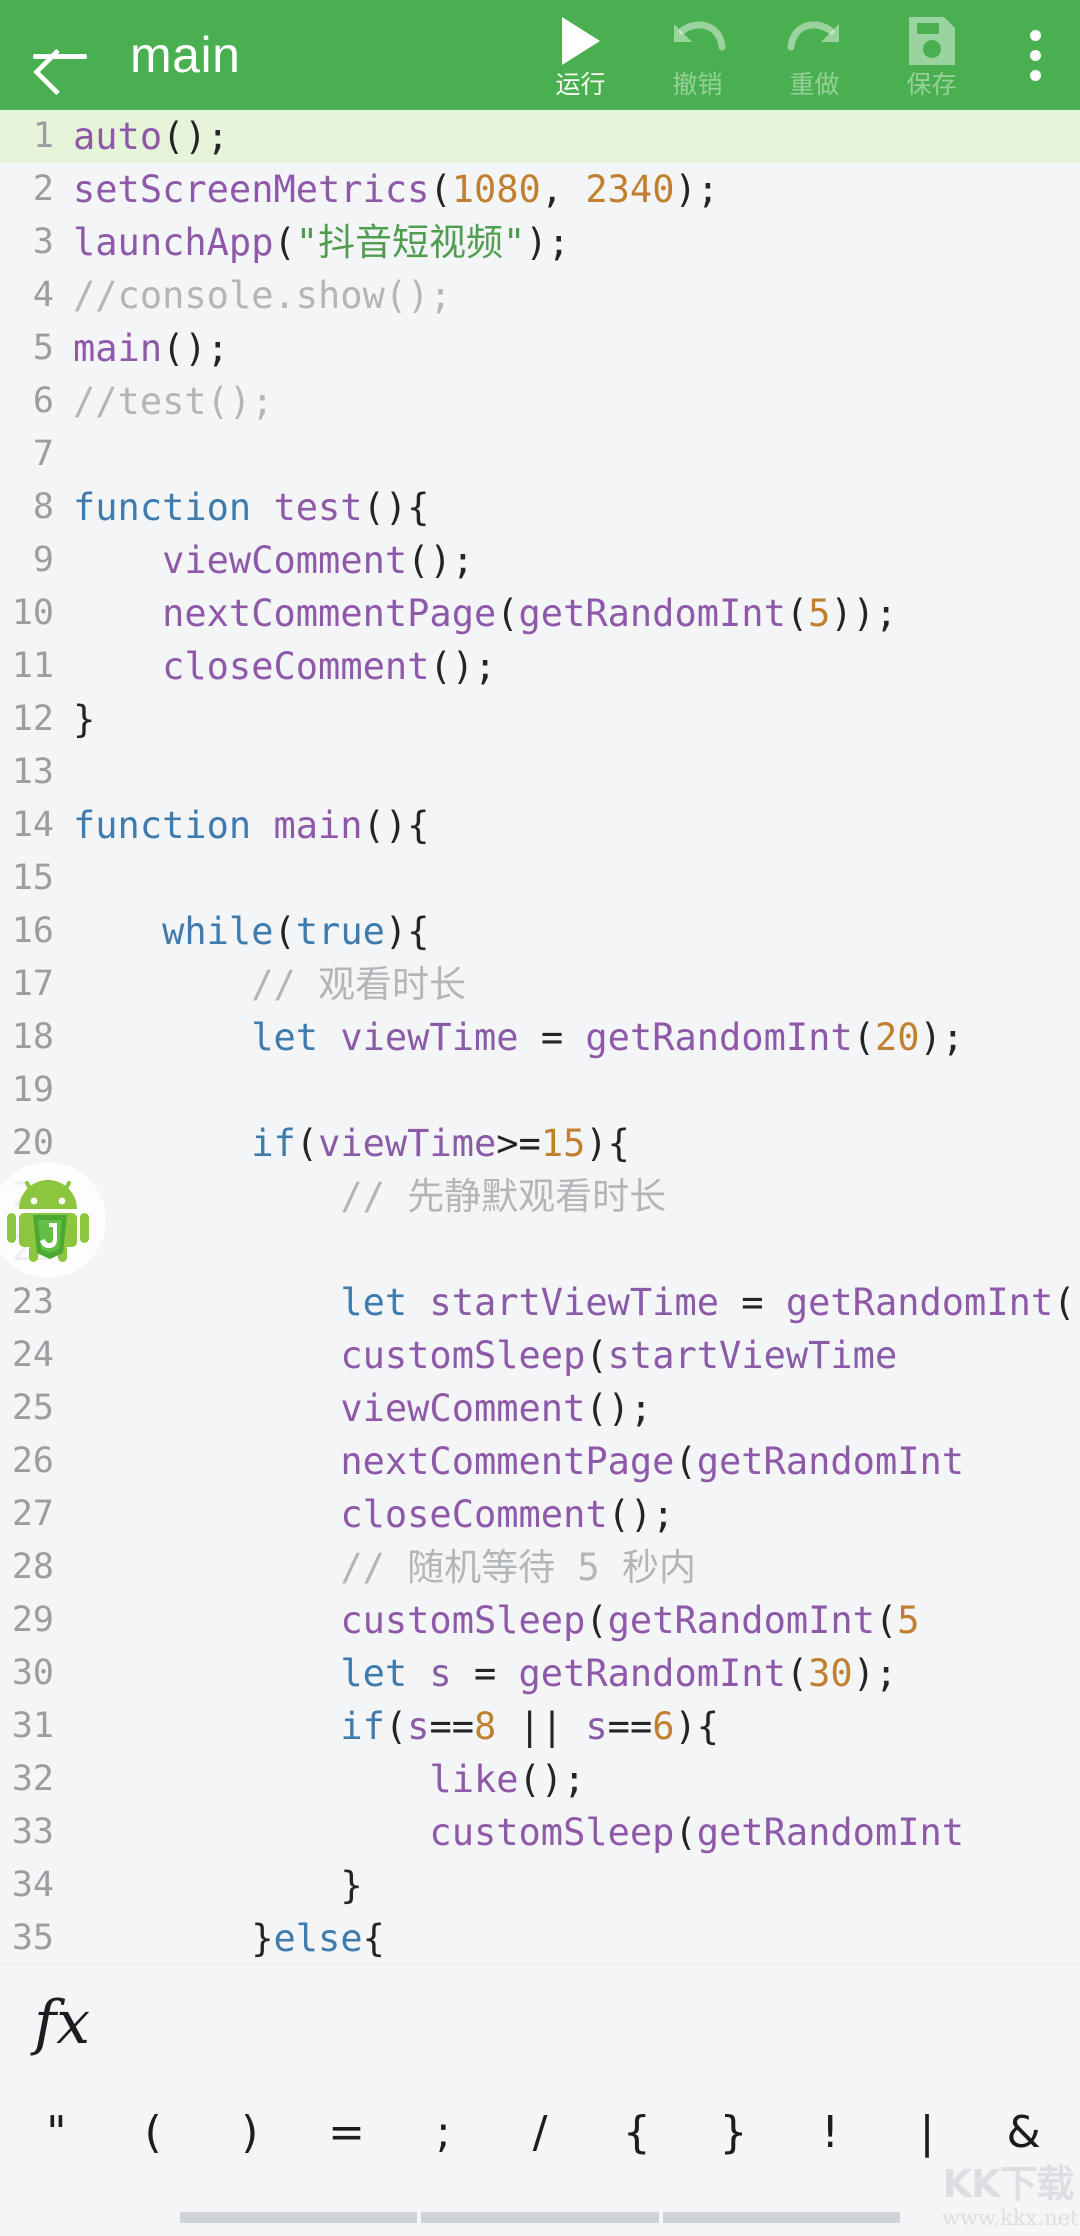  Describe the element at coordinates (443, 2133) in the screenshot. I see `symbol-key: ;` at that location.